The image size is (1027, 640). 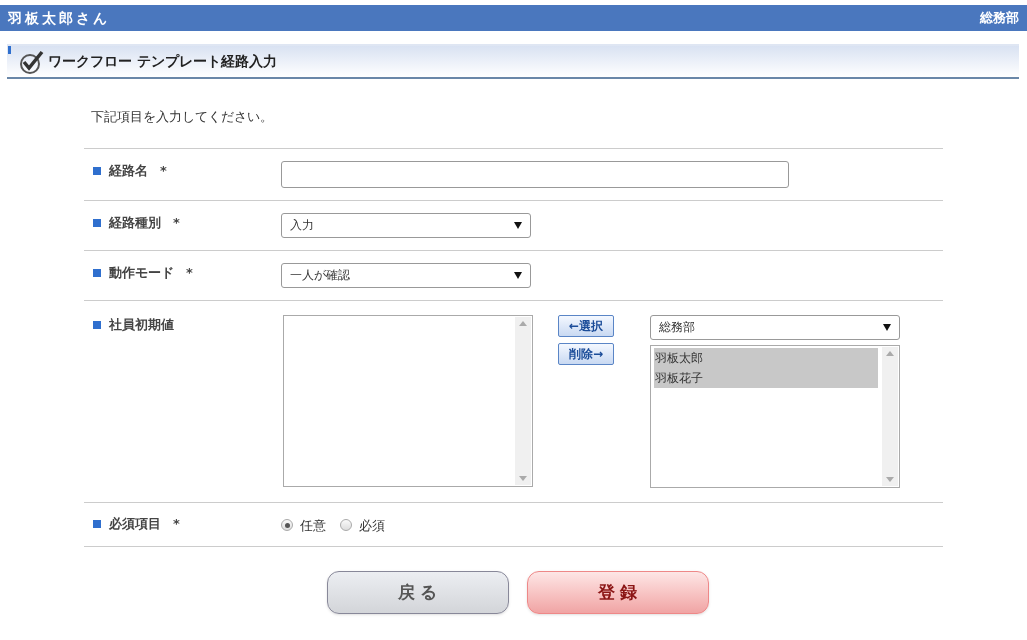 What do you see at coordinates (766, 357) in the screenshot?
I see `list-option: 羽板太郎` at bounding box center [766, 357].